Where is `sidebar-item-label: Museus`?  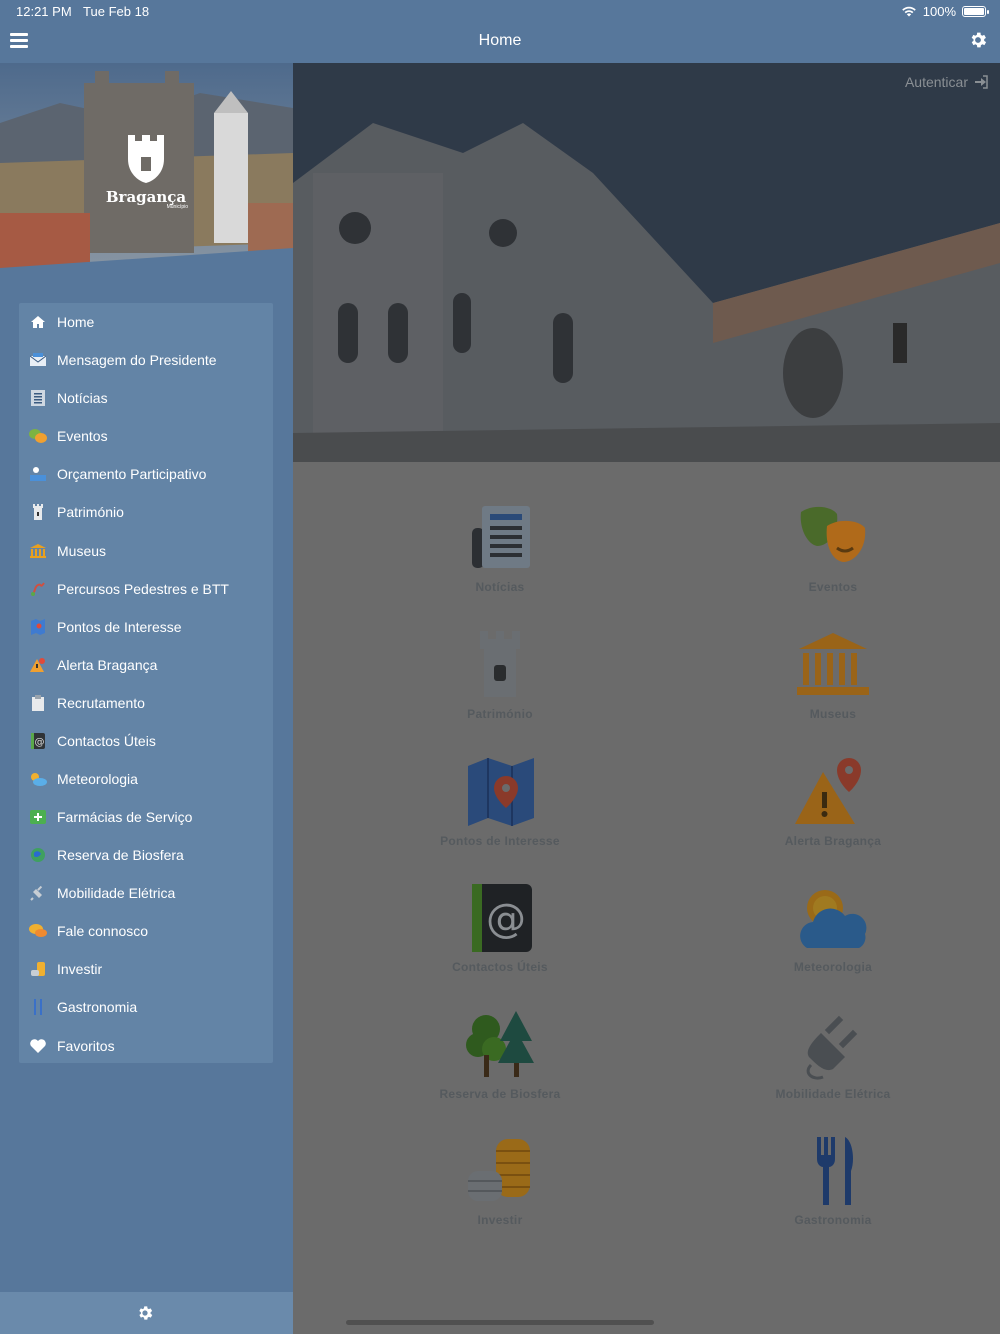 sidebar-item-label: Museus is located at coordinates (82, 550).